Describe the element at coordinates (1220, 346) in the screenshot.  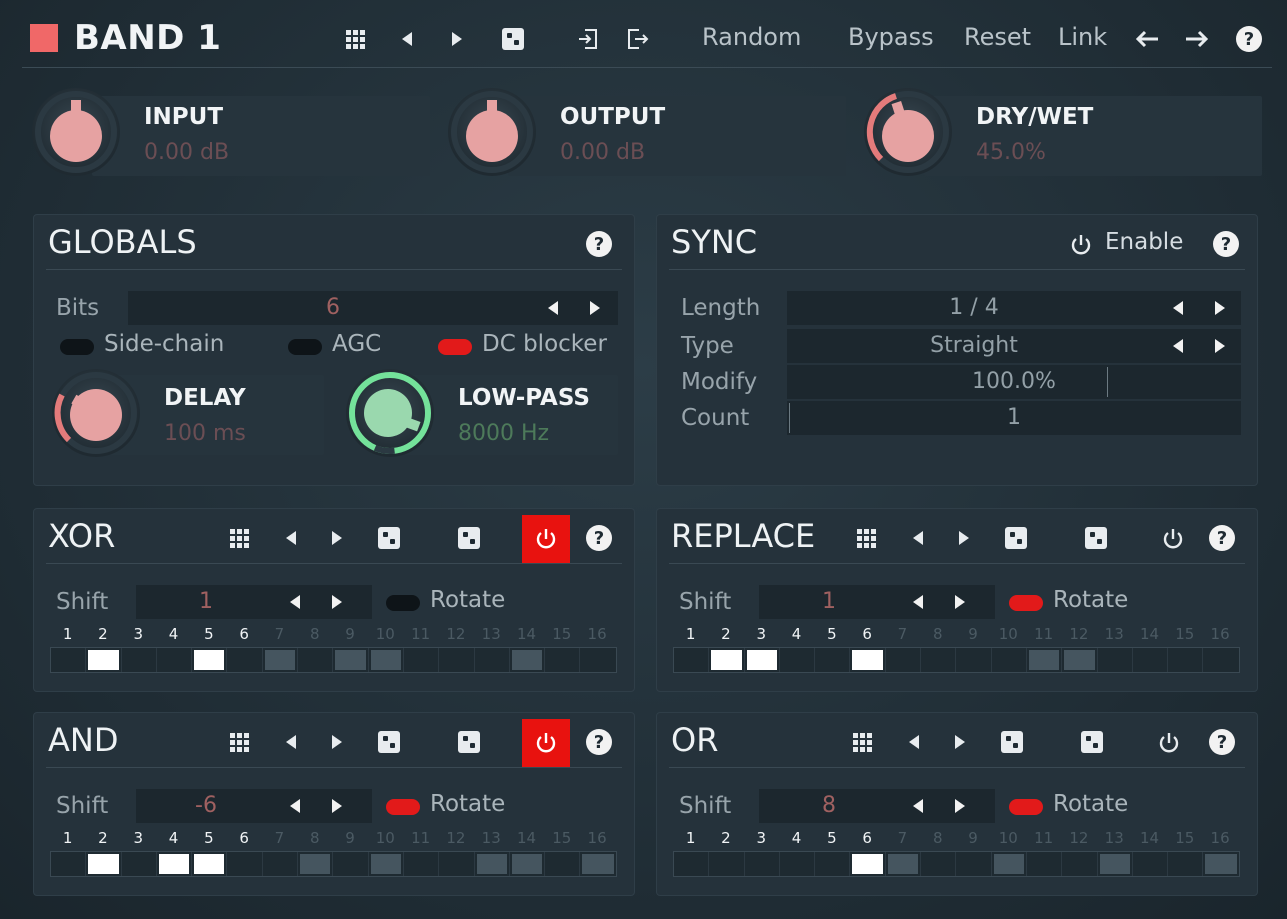
I see `type-increment-icon` at that location.